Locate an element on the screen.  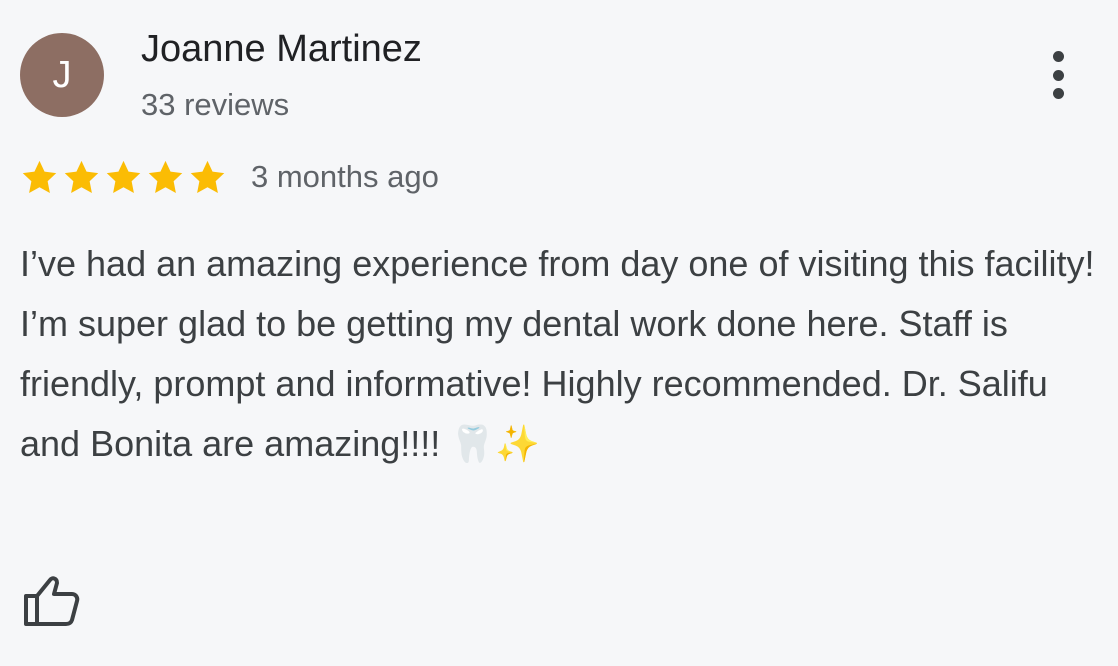
like-button is located at coordinates (51, 601).